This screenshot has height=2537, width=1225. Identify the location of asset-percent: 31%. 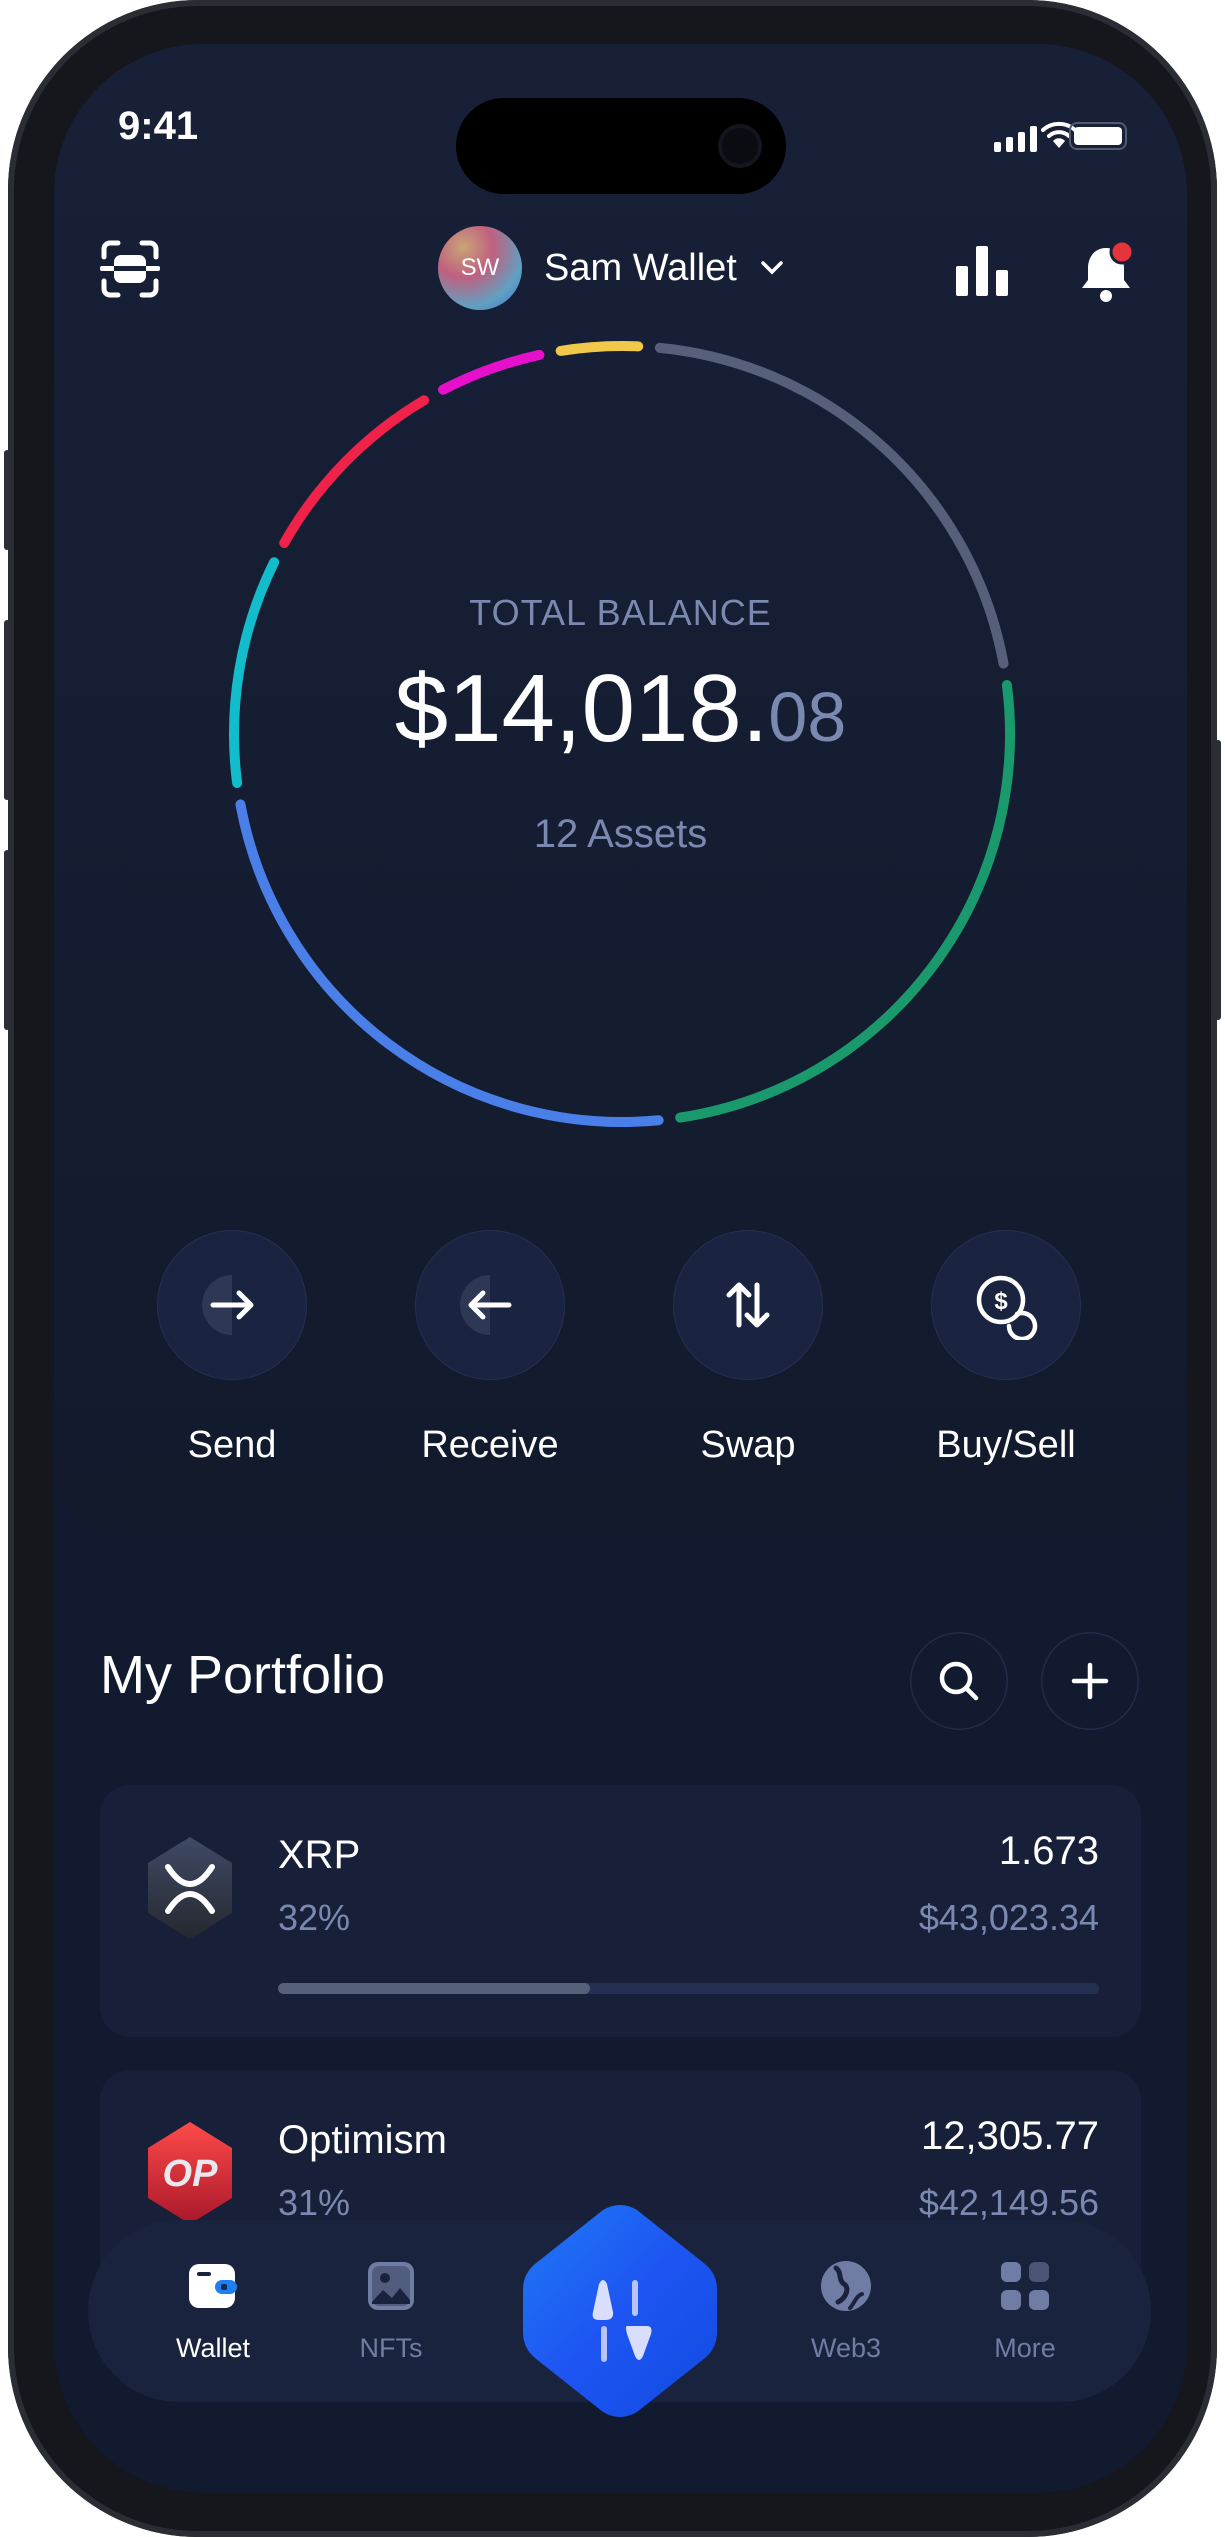
(314, 2202).